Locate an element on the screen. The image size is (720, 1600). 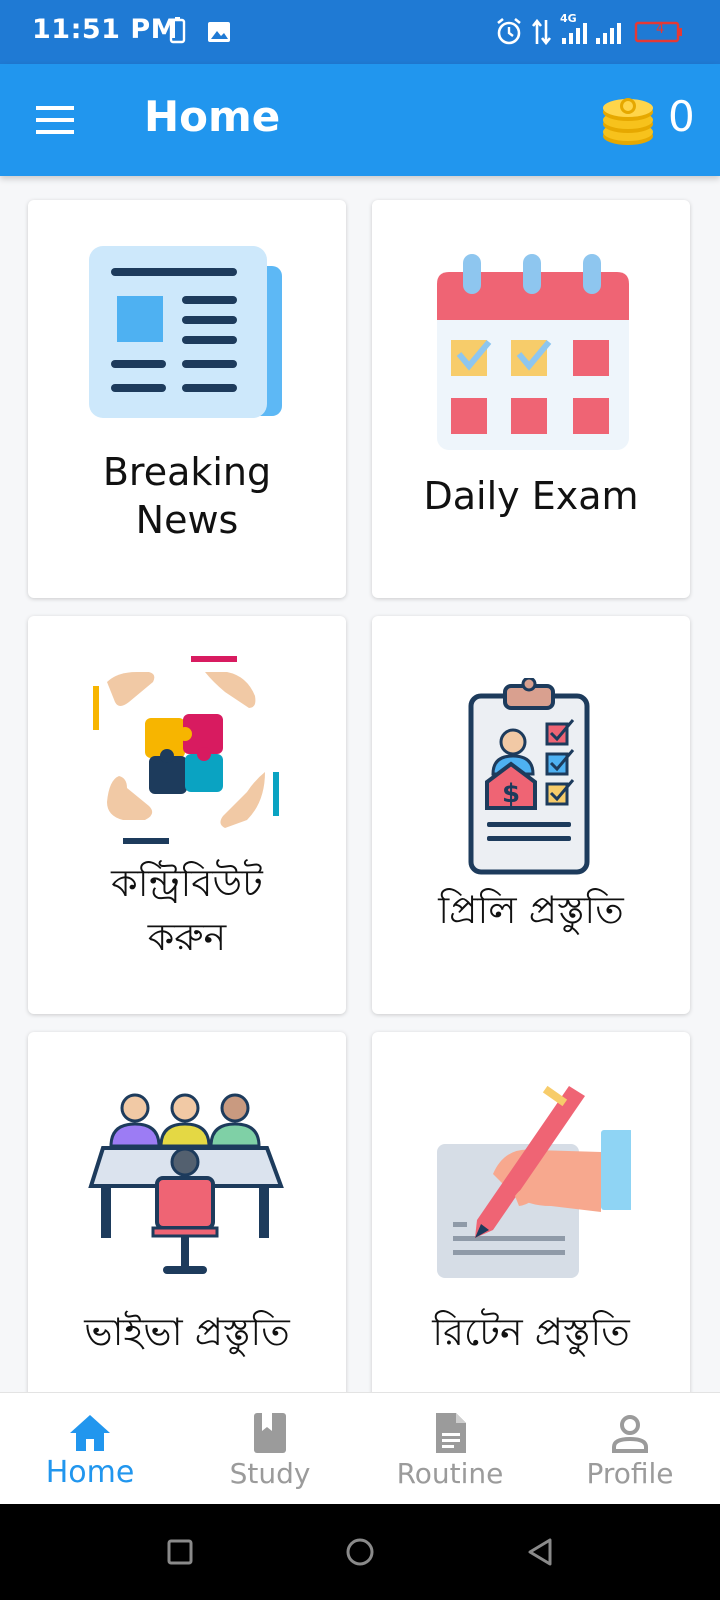
page-title: Home is located at coordinates (212, 116).